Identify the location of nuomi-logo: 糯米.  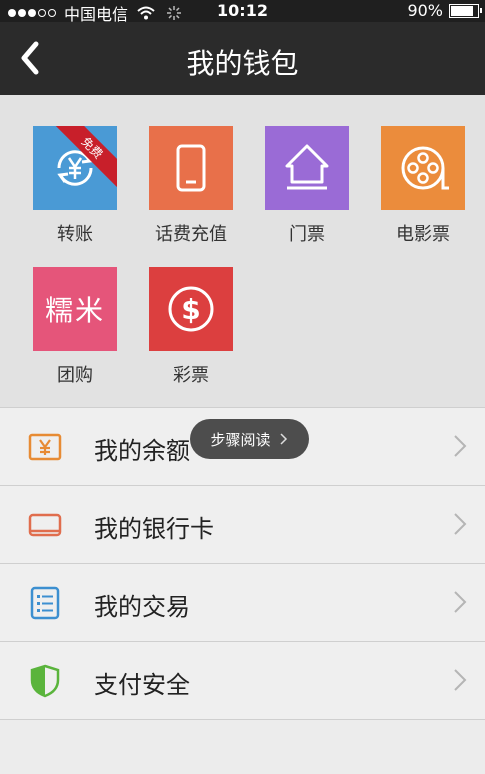
(74, 310).